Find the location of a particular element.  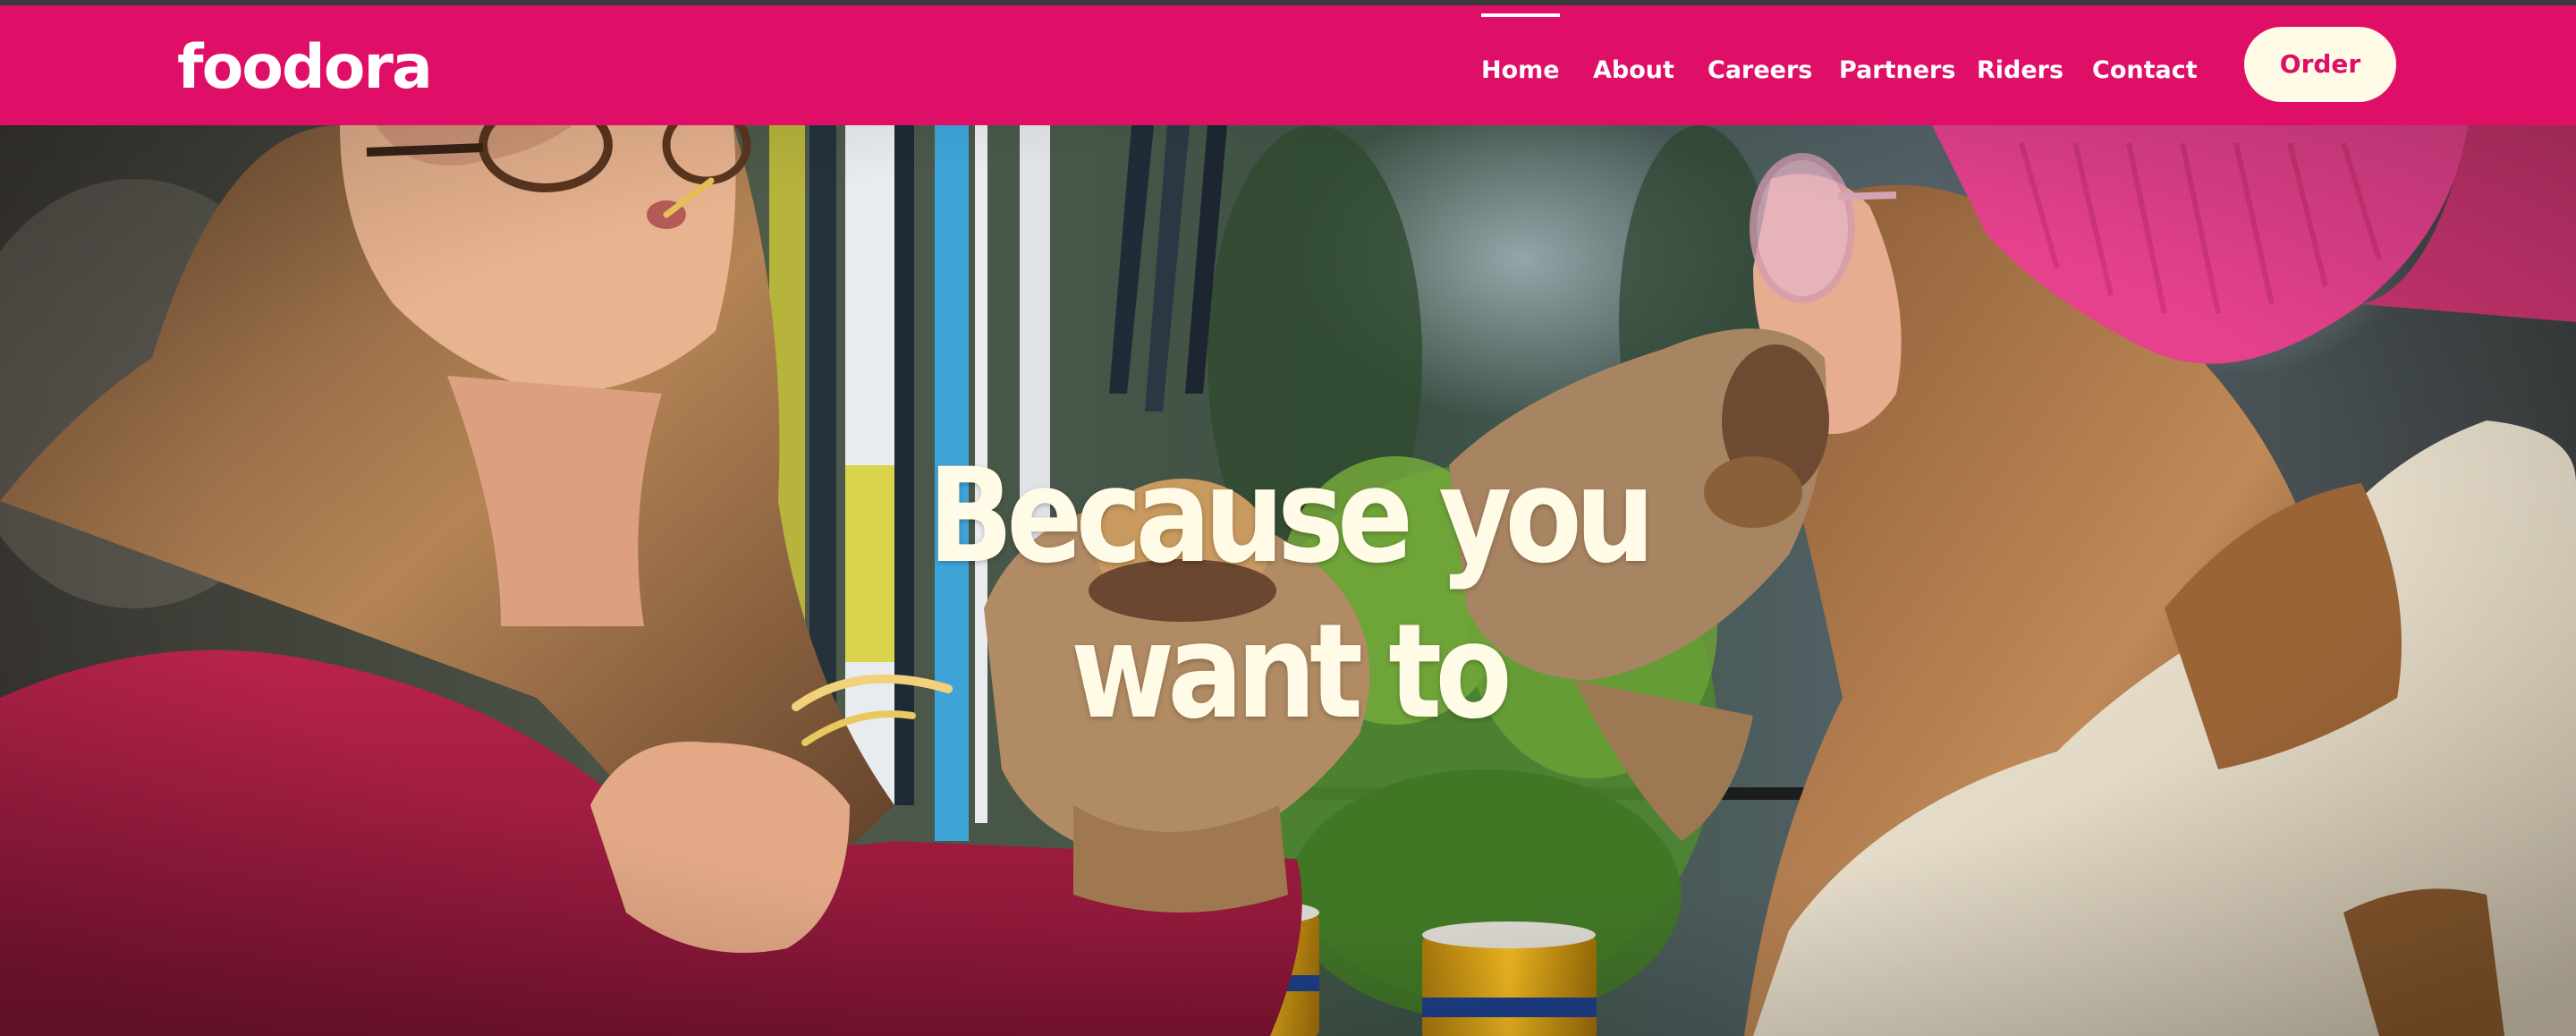

nav-careers: Careers is located at coordinates (1759, 71).